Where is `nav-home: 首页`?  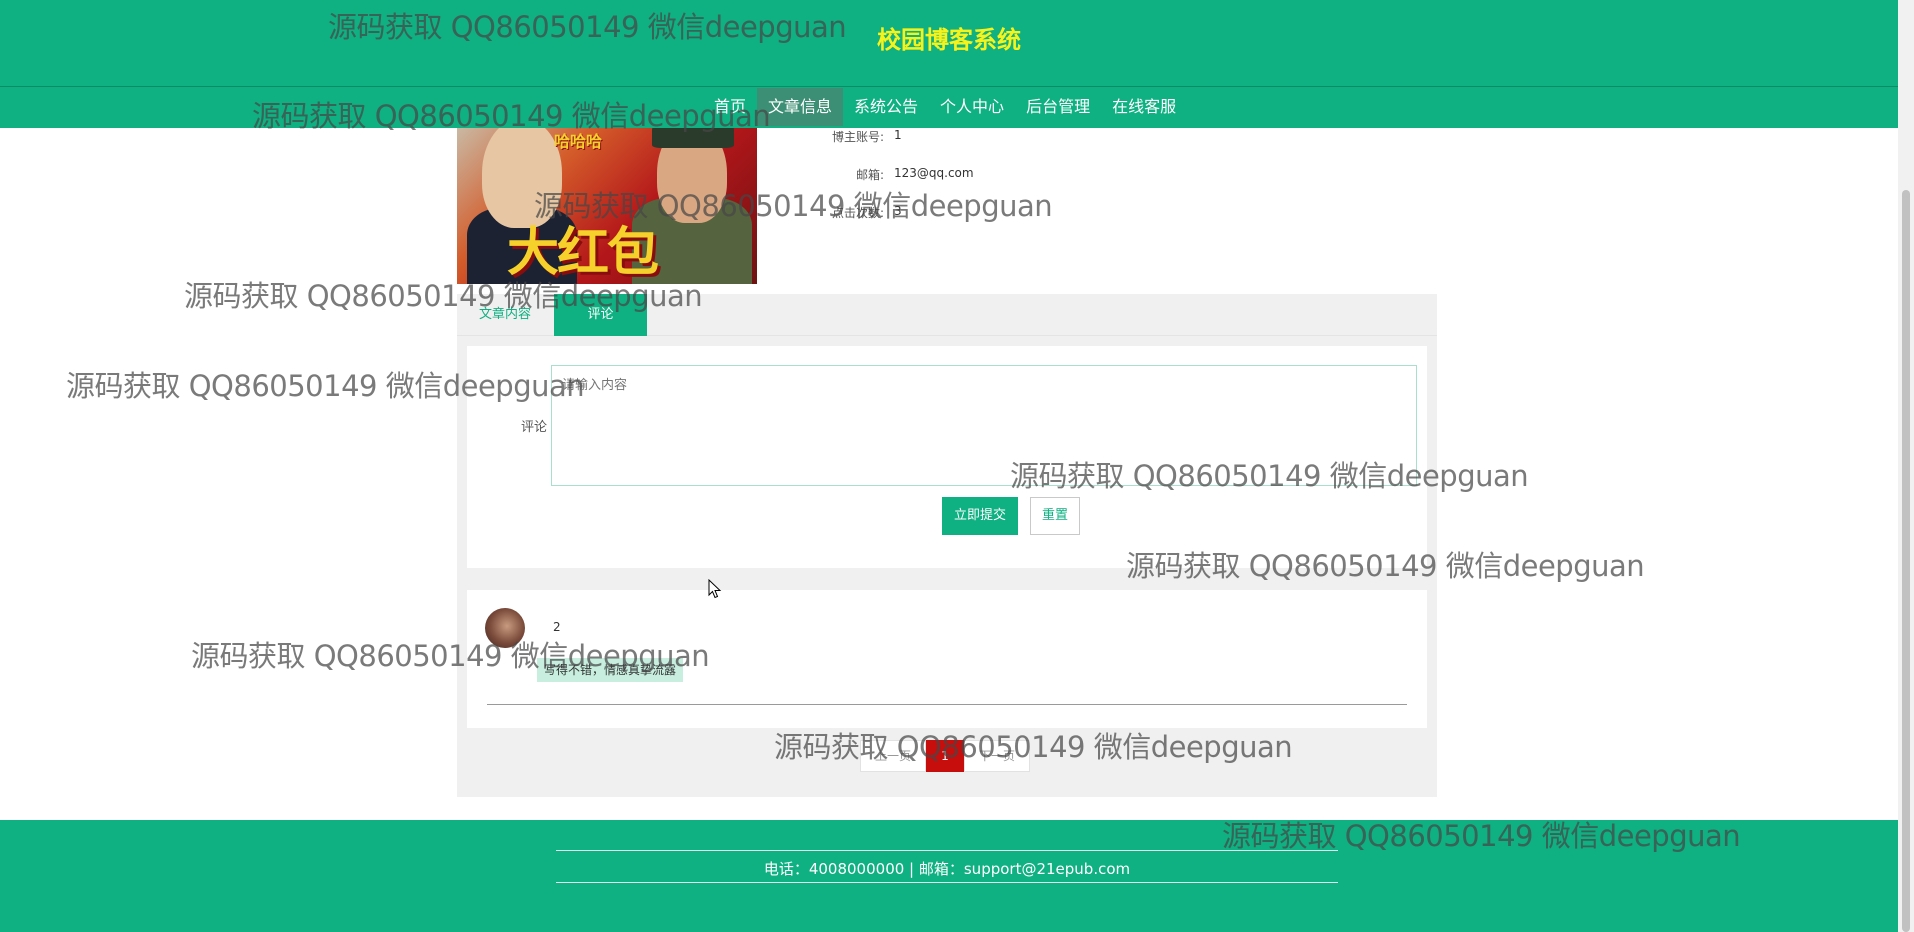
nav-home: 首页 is located at coordinates (730, 107).